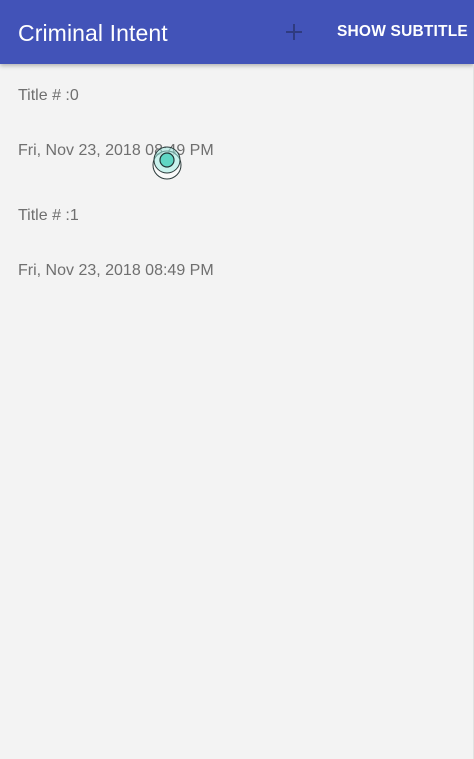 This screenshot has height=759, width=474. Describe the element at coordinates (48, 215) in the screenshot. I see `crime-title: Title # :1` at that location.